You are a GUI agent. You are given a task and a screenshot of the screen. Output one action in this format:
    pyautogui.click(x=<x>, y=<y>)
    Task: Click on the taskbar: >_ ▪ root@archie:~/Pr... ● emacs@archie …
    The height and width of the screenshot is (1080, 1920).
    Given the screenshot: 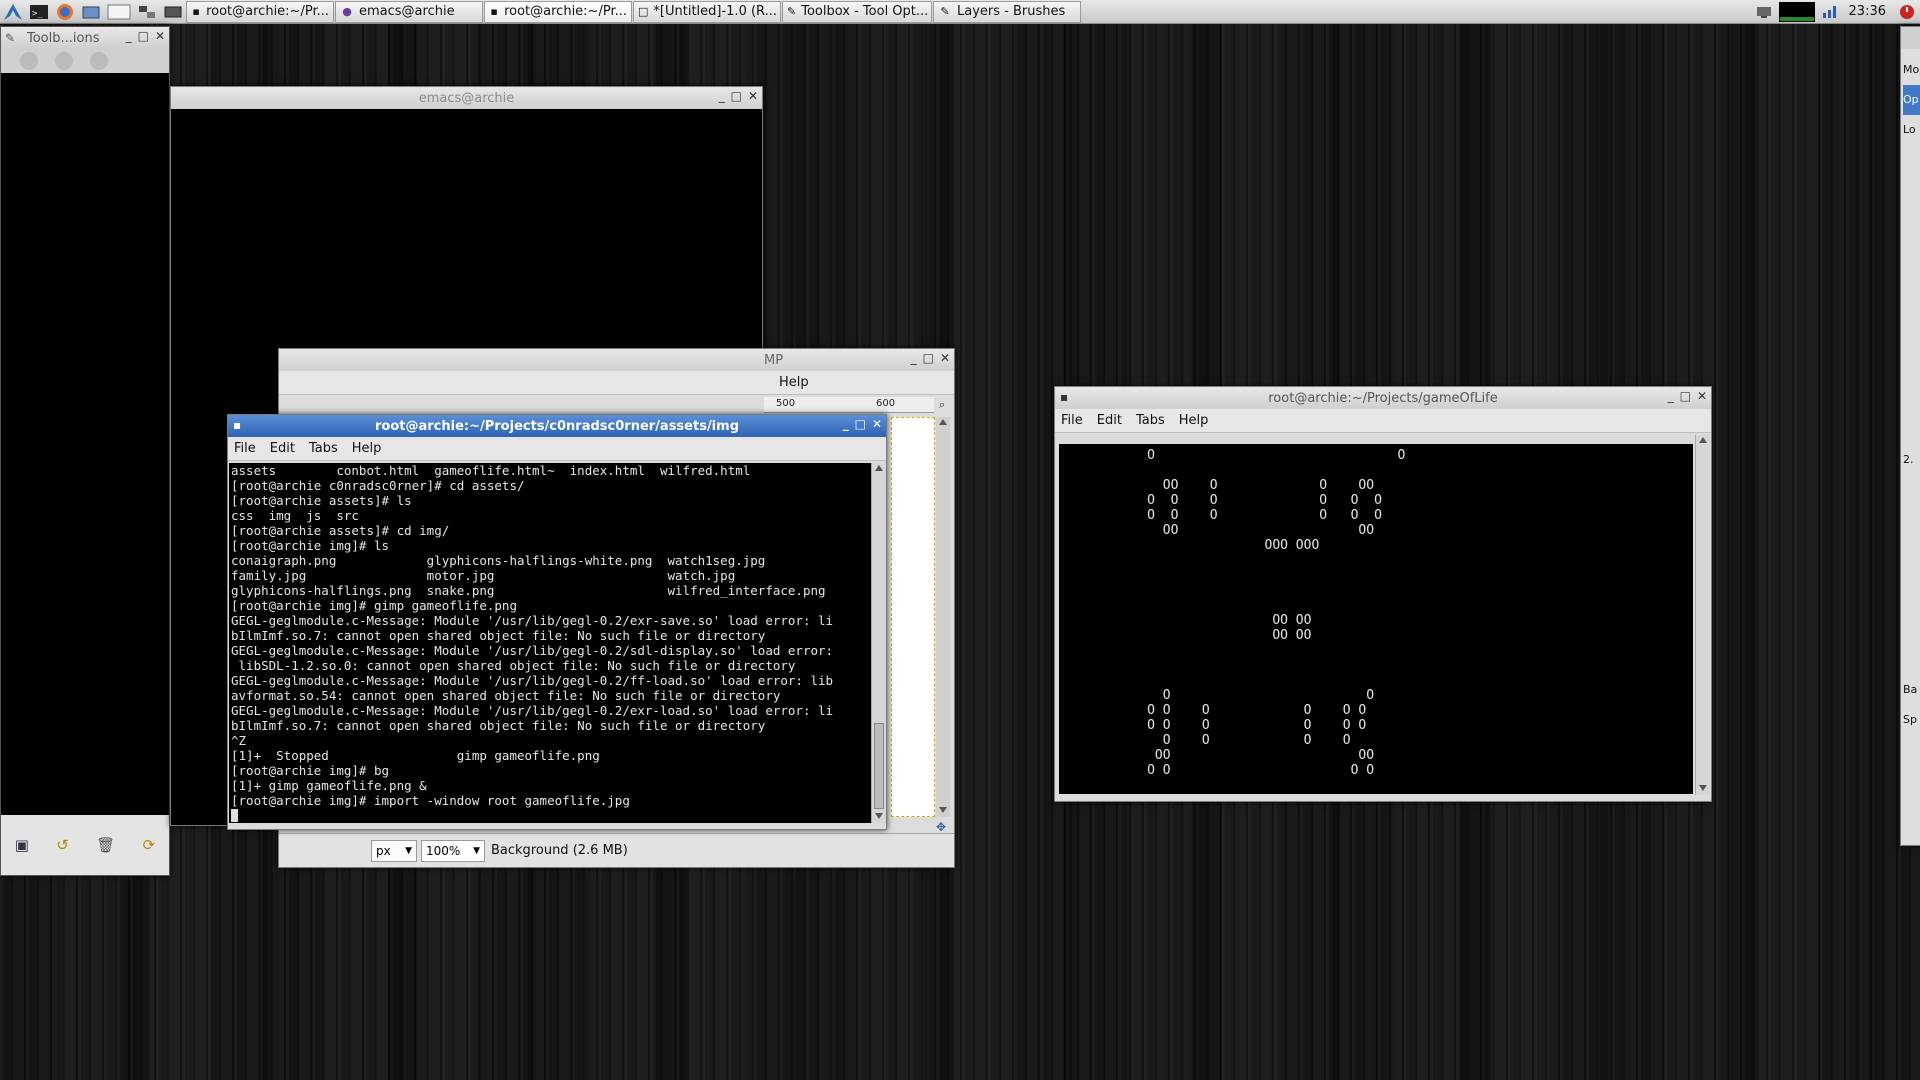 What is the action you would take?
    pyautogui.click(x=960, y=12)
    